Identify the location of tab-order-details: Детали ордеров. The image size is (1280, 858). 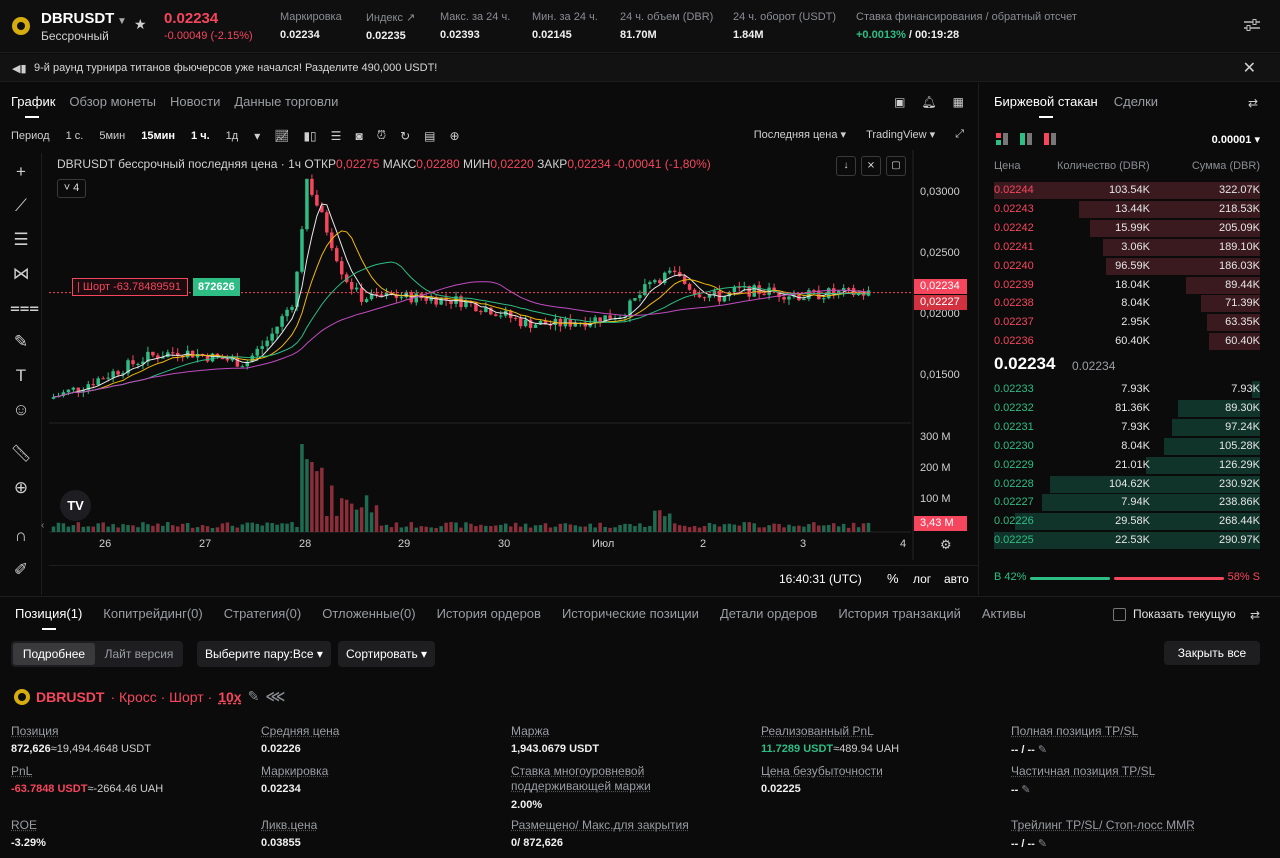
(768, 613).